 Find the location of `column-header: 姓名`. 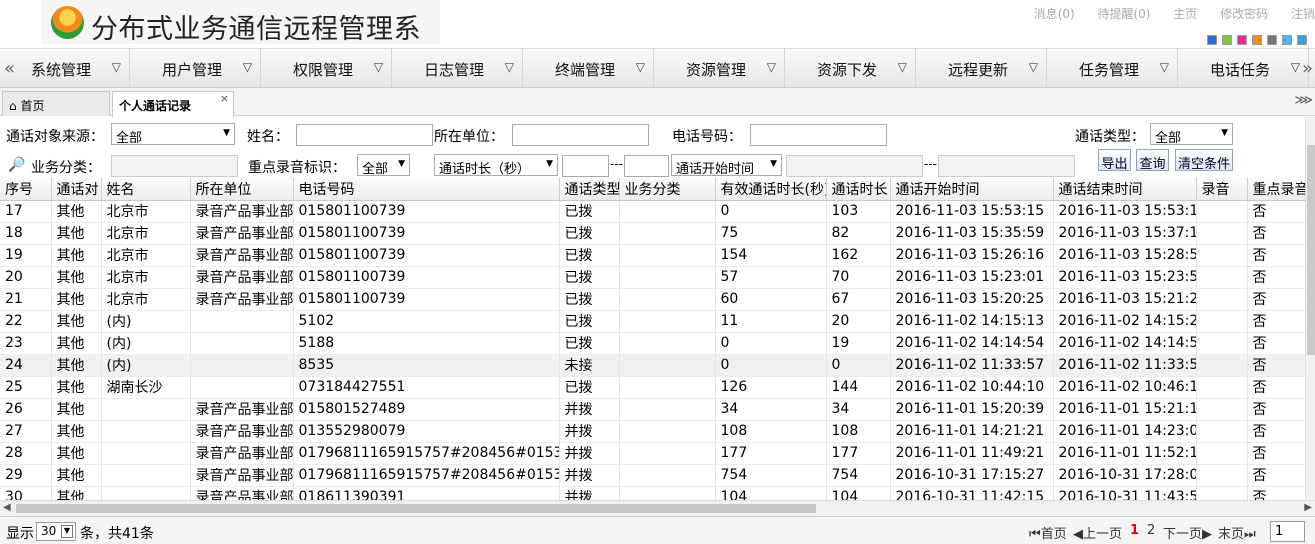

column-header: 姓名 is located at coordinates (146, 189).